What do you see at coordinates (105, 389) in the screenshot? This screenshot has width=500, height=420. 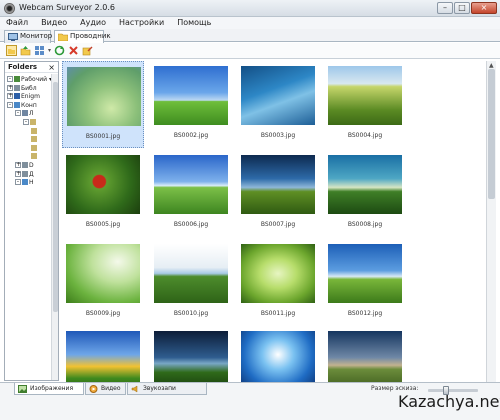 I see `tab-video: Видео` at bounding box center [105, 389].